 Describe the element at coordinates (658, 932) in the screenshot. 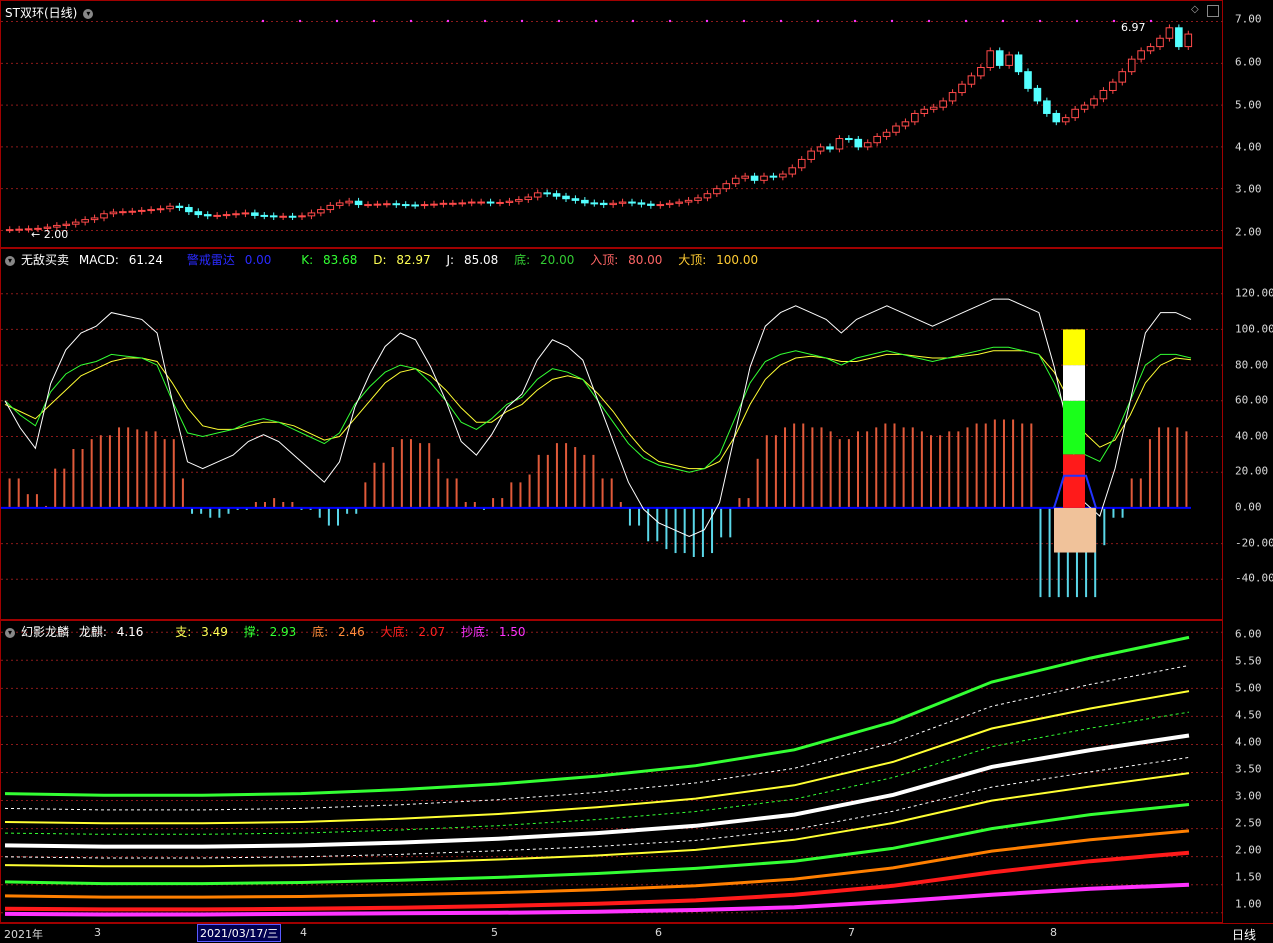

I see `month-label: 6` at that location.